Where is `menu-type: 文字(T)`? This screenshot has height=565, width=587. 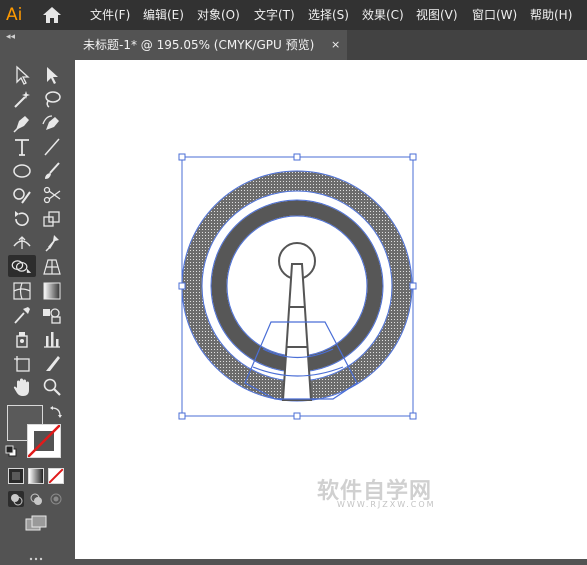 menu-type: 文字(T) is located at coordinates (274, 15).